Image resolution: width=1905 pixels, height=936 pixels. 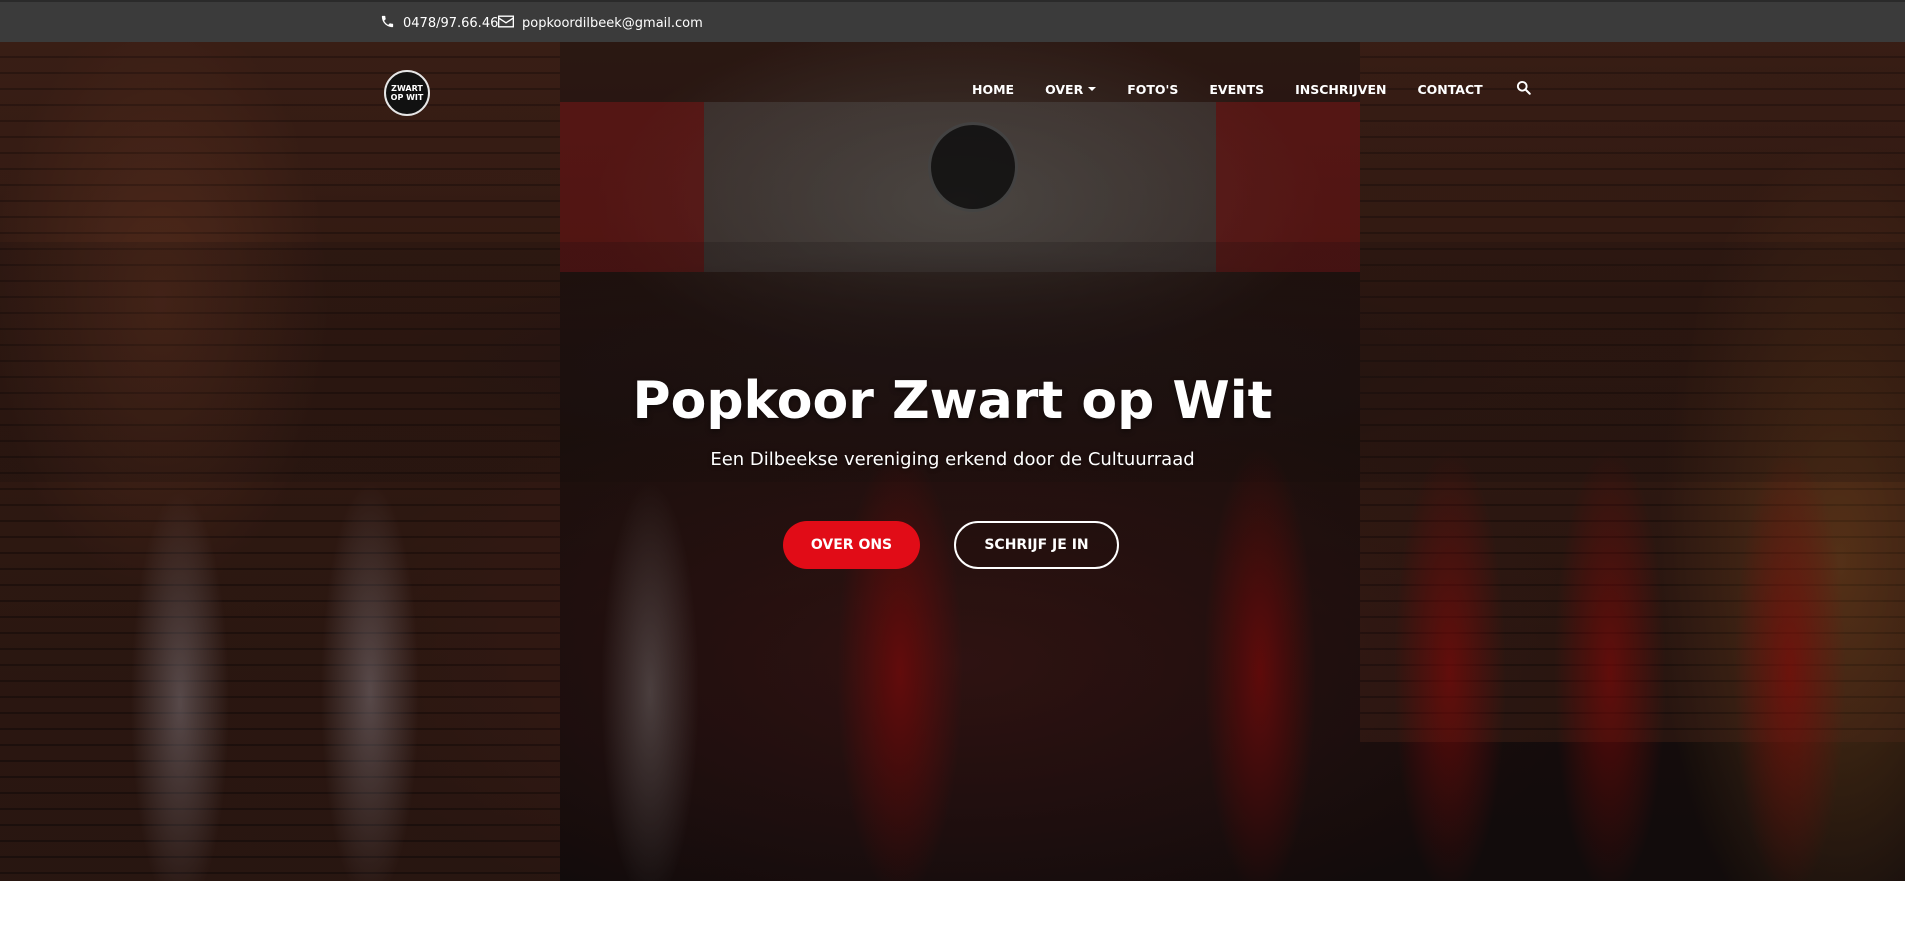 What do you see at coordinates (510, 23) in the screenshot?
I see `envelope-icon` at bounding box center [510, 23].